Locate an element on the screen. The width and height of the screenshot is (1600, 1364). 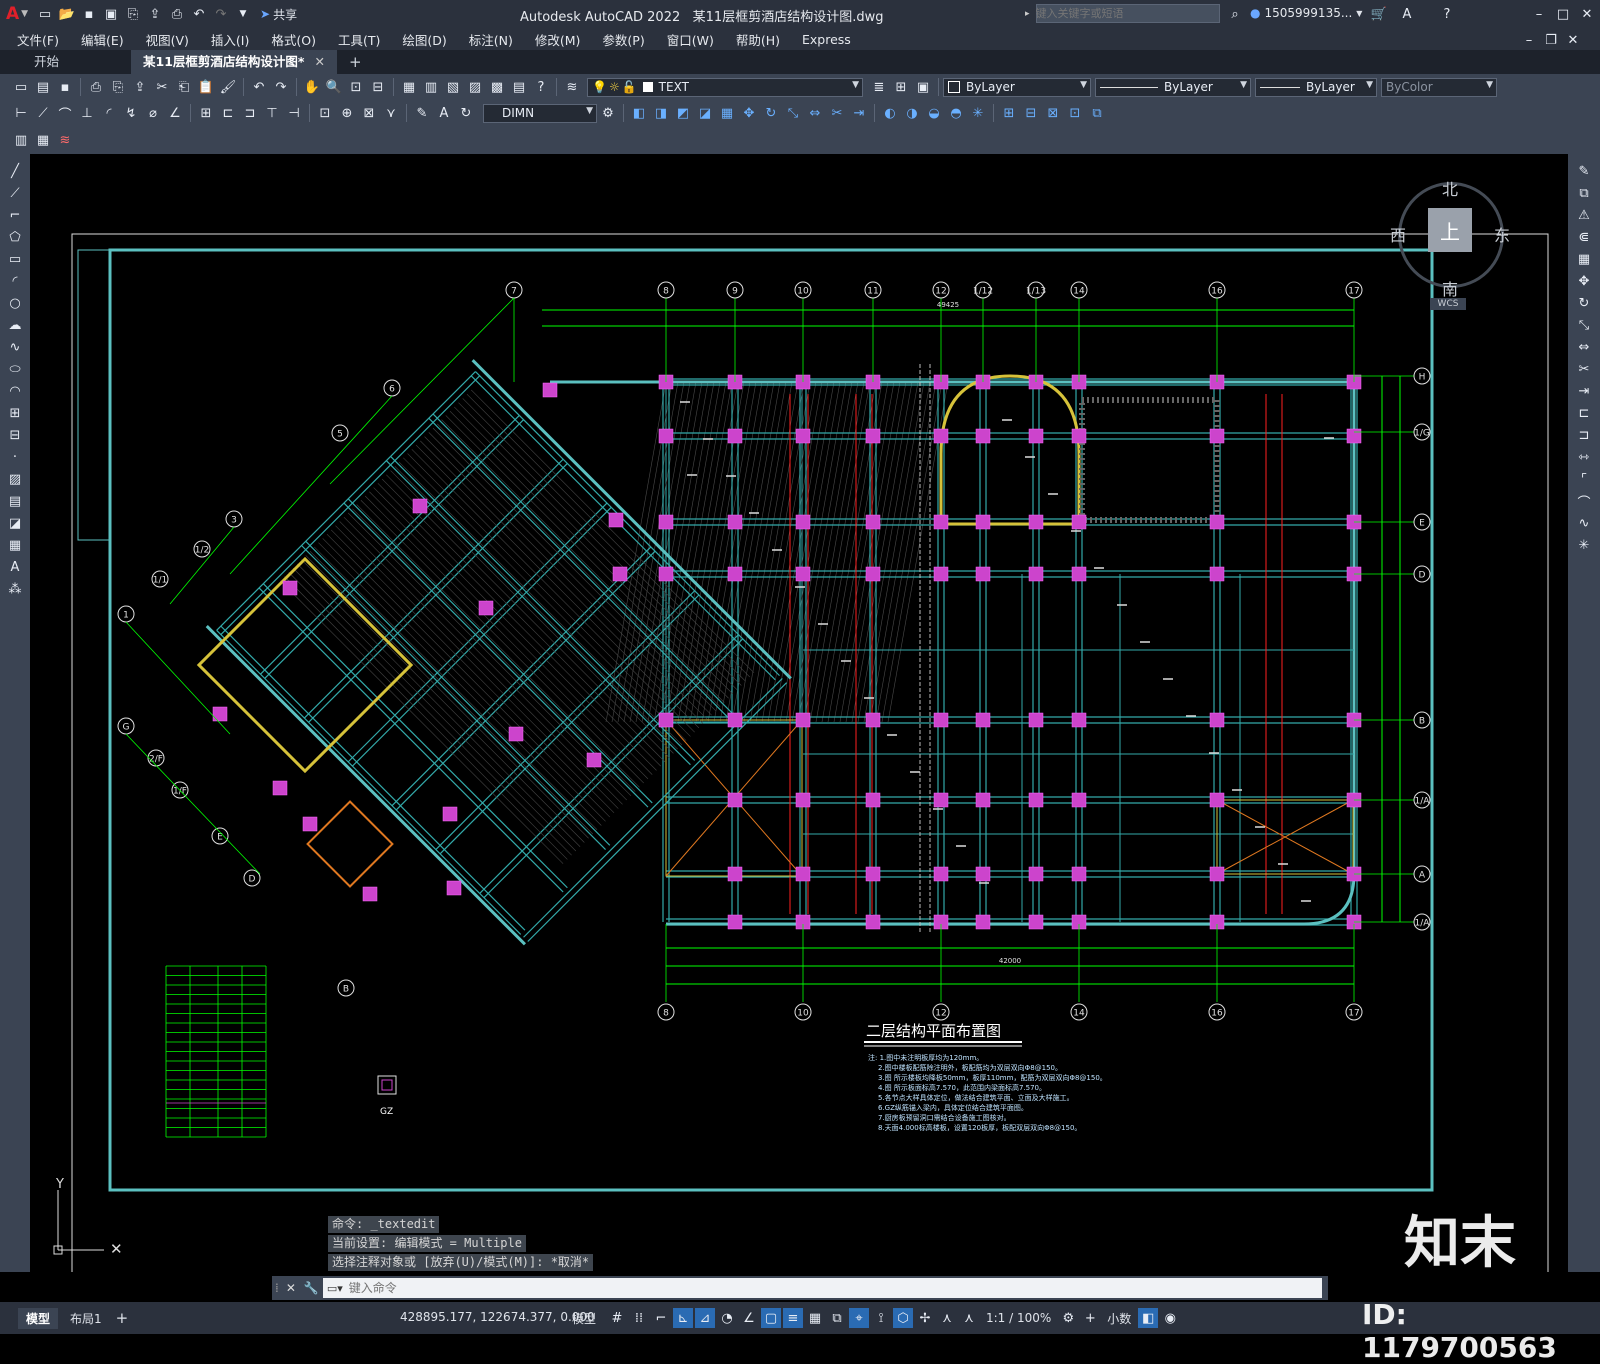
trim-icon: ✂ is located at coordinates (837, 113).